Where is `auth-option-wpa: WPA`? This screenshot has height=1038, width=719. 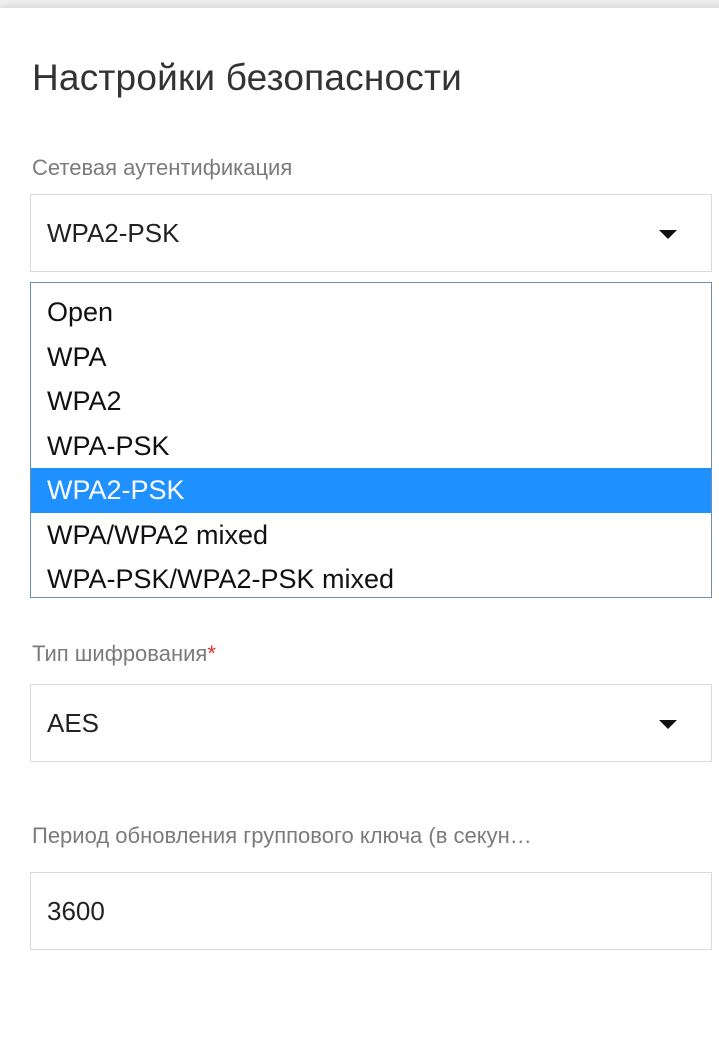 auth-option-wpa: WPA is located at coordinates (371, 357).